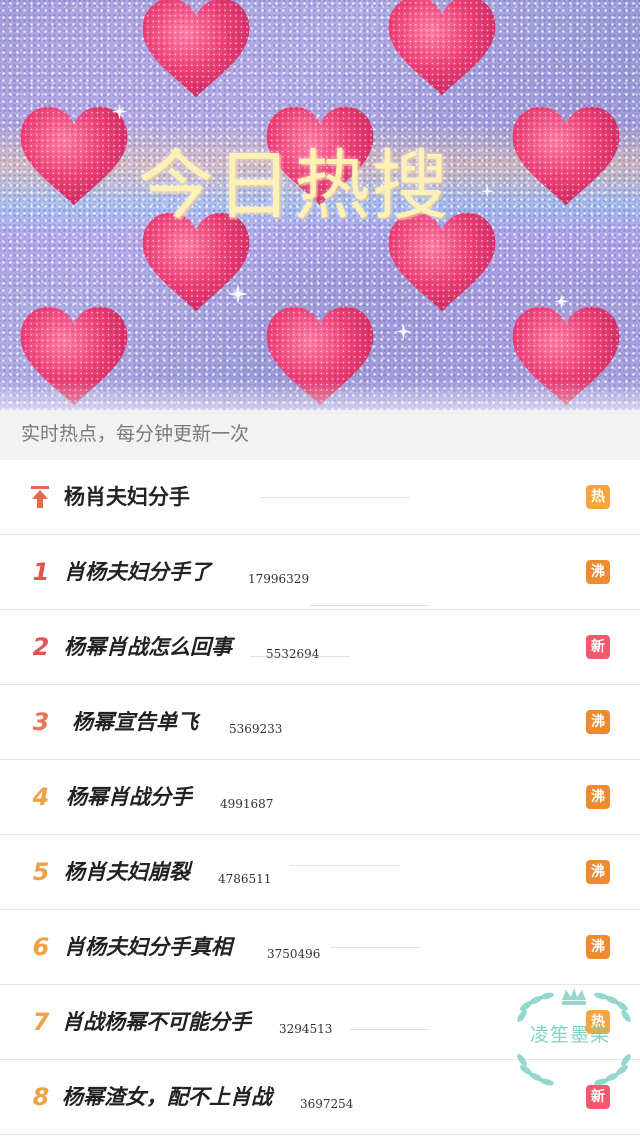 This screenshot has width=640, height=1138. What do you see at coordinates (327, 1104) in the screenshot?
I see `search-count: 3697254` at bounding box center [327, 1104].